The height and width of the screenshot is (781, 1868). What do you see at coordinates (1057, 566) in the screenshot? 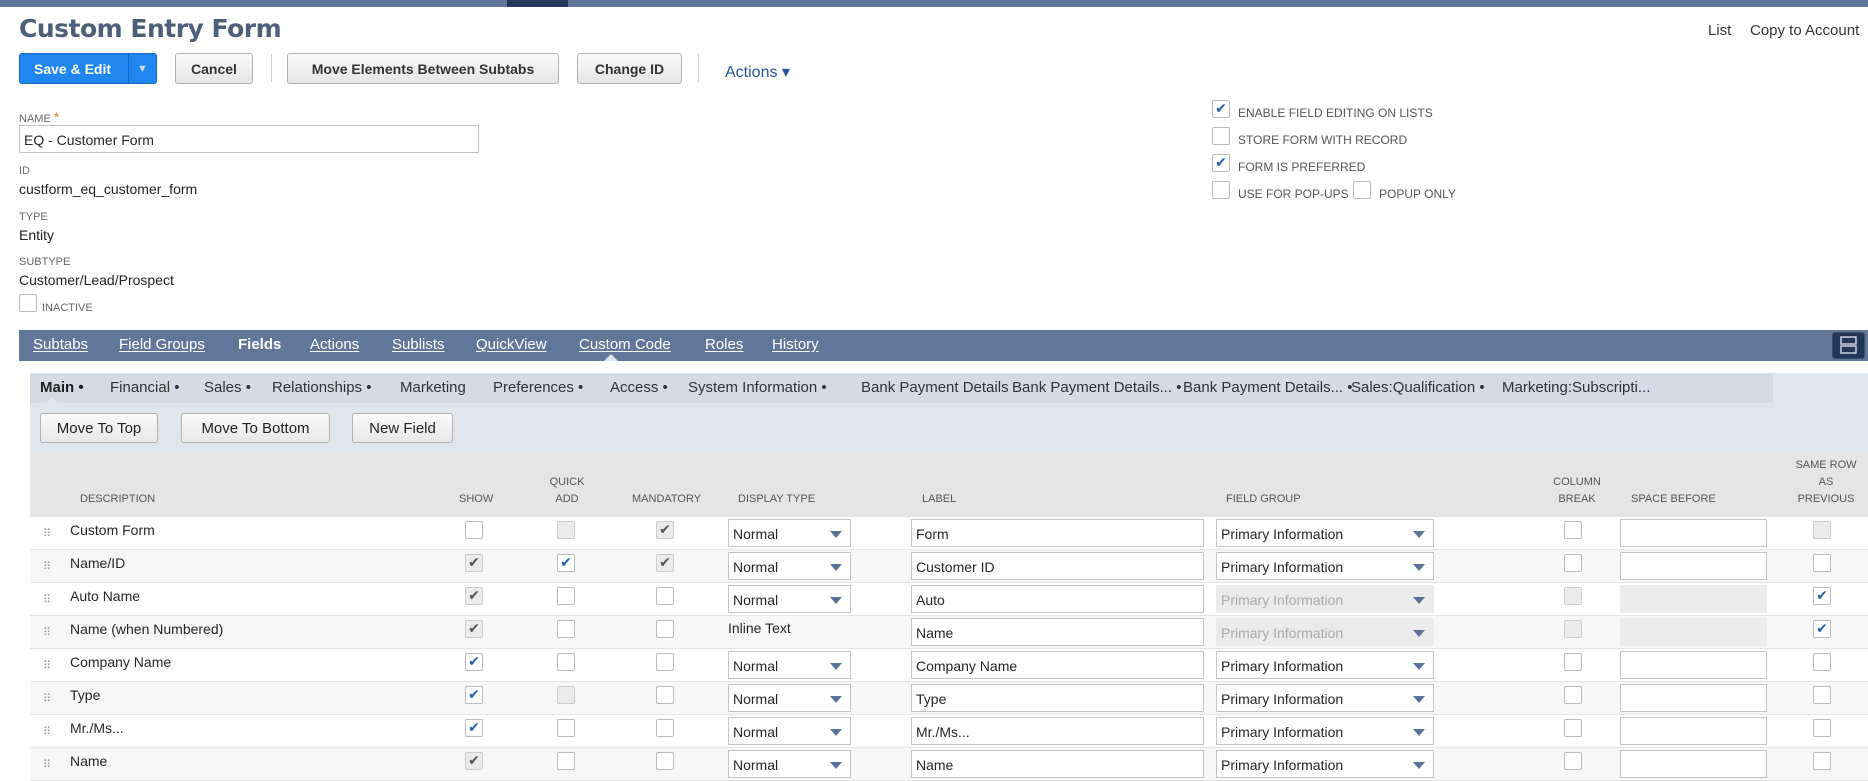
I see `label-input: Customer ID` at bounding box center [1057, 566].